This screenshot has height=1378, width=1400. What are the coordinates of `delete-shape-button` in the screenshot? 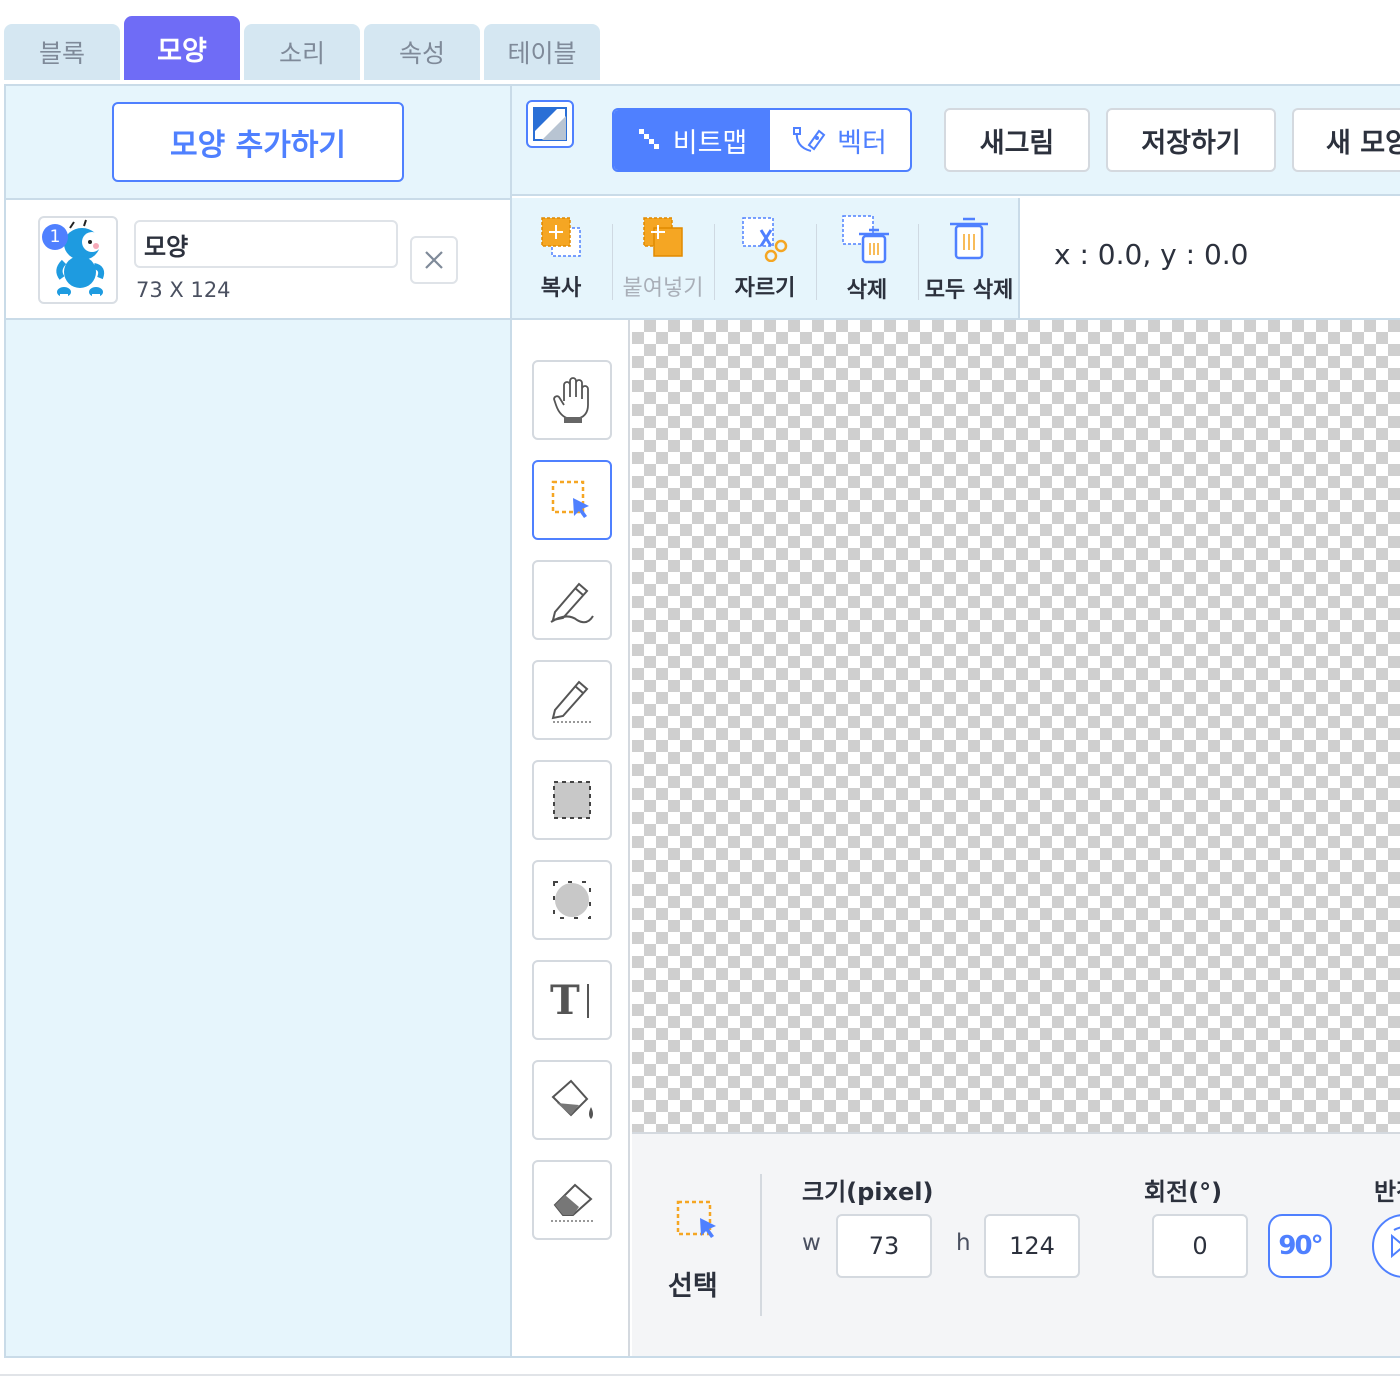 It's located at (434, 260).